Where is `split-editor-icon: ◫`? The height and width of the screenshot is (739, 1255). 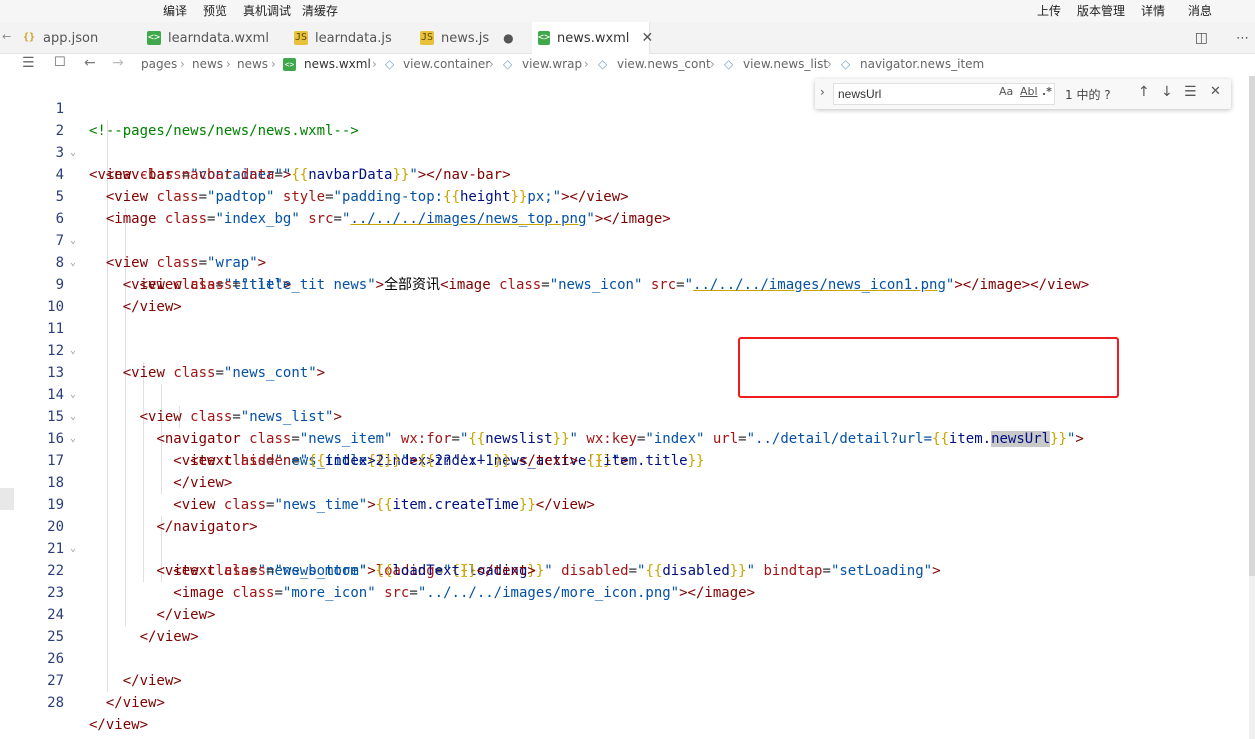 split-editor-icon: ◫ is located at coordinates (1201, 38).